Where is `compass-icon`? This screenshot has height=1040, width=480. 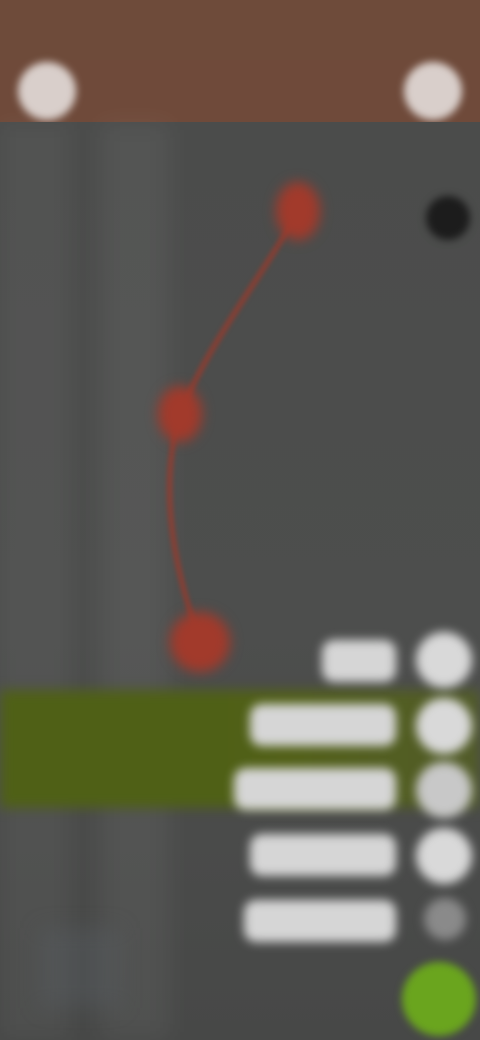
compass-icon is located at coordinates (448, 218).